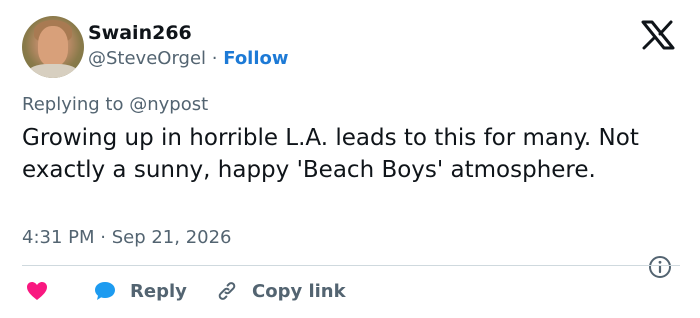  Describe the element at coordinates (105, 291) in the screenshot. I see `reply-bubble-icon` at that location.